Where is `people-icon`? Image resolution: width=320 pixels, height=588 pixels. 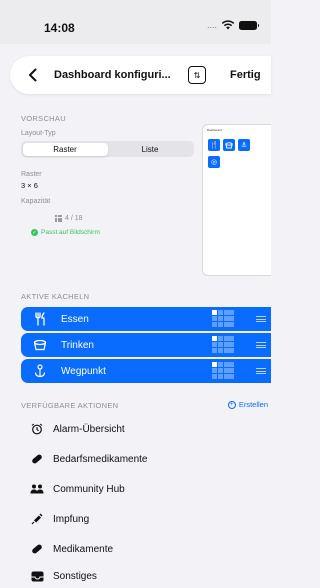
people-icon is located at coordinates (37, 489).